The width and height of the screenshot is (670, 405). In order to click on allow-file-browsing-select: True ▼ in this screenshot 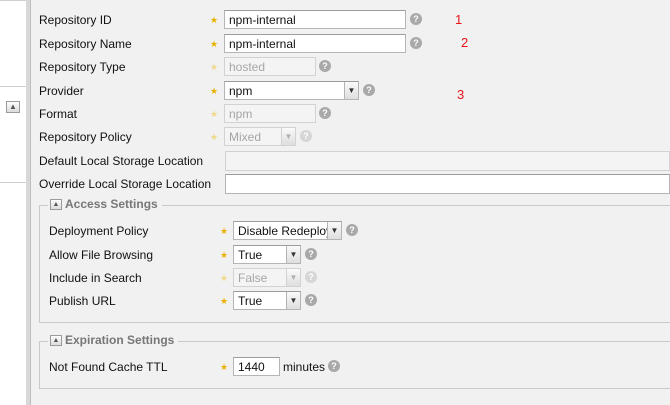, I will do `click(267, 254)`.